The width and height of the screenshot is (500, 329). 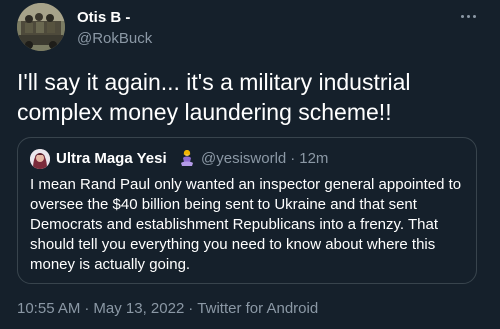 I want to click on author-avatar, so click(x=41, y=27).